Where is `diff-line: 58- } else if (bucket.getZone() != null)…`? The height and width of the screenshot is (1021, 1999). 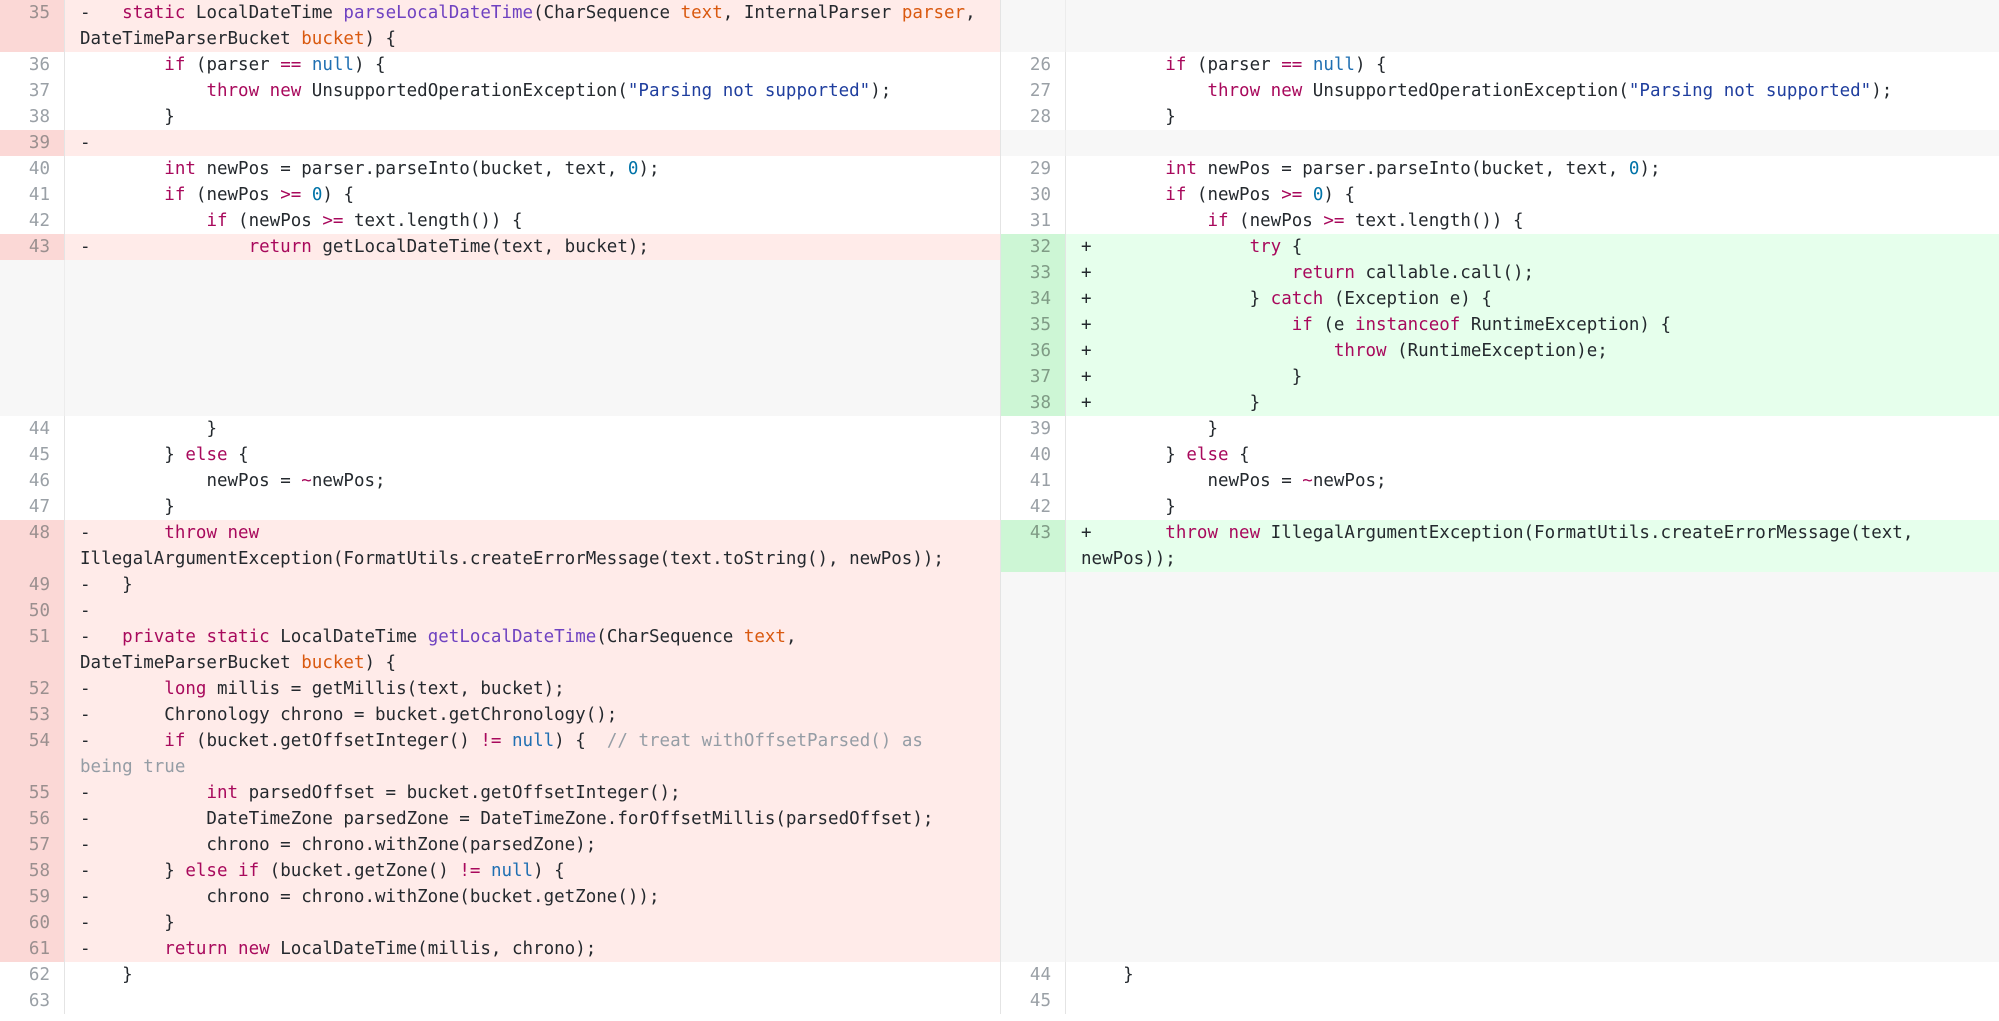 diff-line: 58- } else if (bucket.getZone() != null)… is located at coordinates (500, 871).